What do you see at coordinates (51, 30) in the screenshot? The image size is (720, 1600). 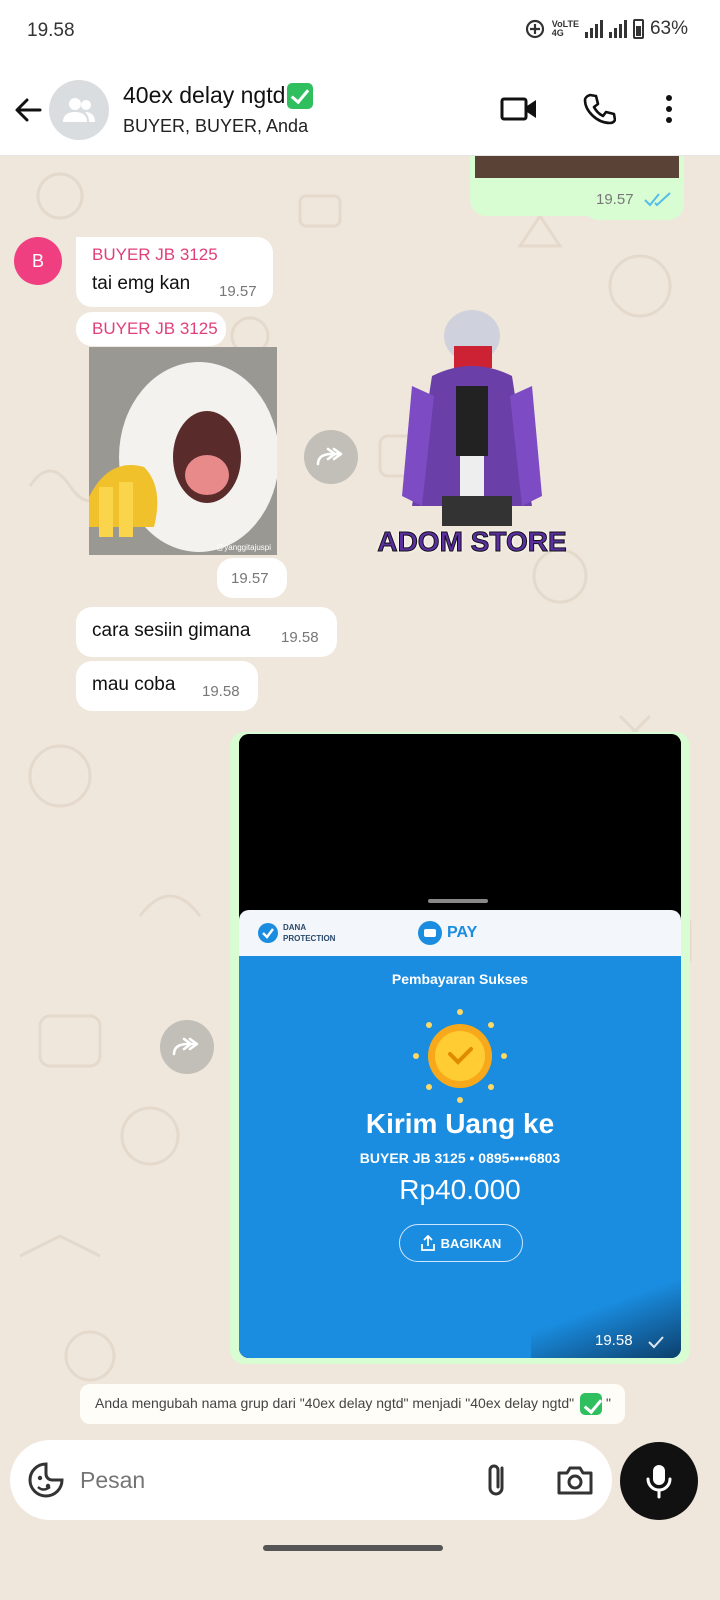 I see `status-time: 19.58` at bounding box center [51, 30].